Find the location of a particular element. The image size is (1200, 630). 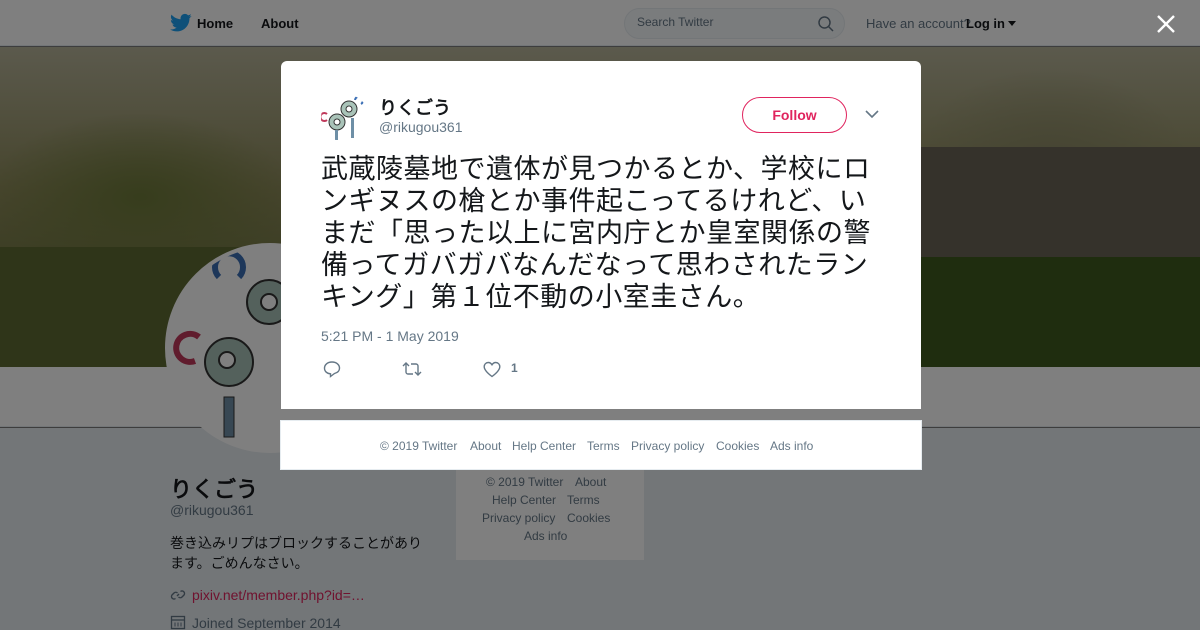

tweet-author-name: りくごう is located at coordinates (415, 107).